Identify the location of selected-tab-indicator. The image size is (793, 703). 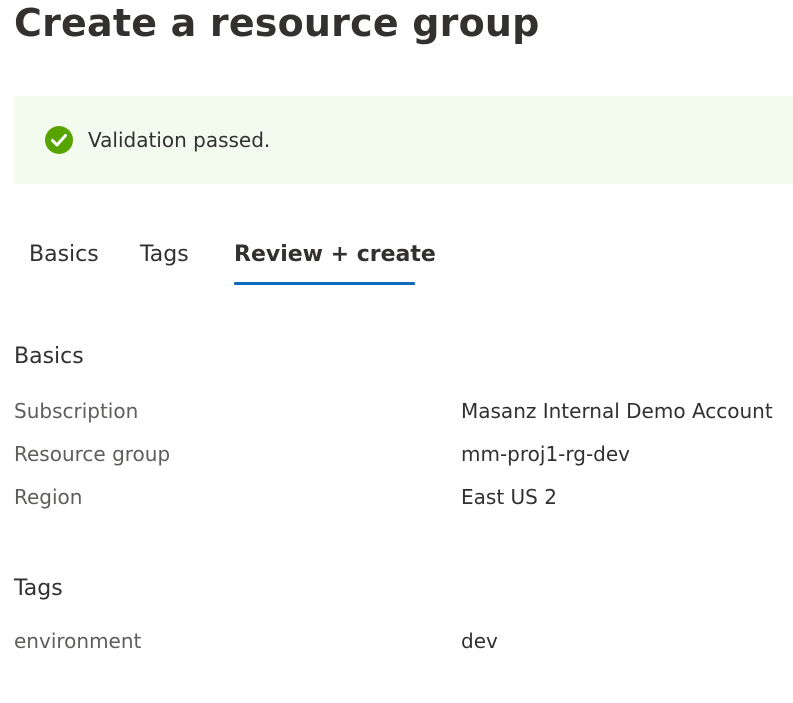
(324, 283).